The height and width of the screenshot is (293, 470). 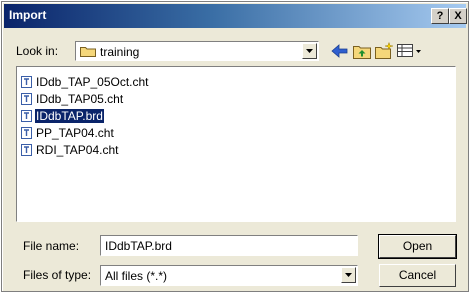 I want to click on close-button: X, so click(x=458, y=16).